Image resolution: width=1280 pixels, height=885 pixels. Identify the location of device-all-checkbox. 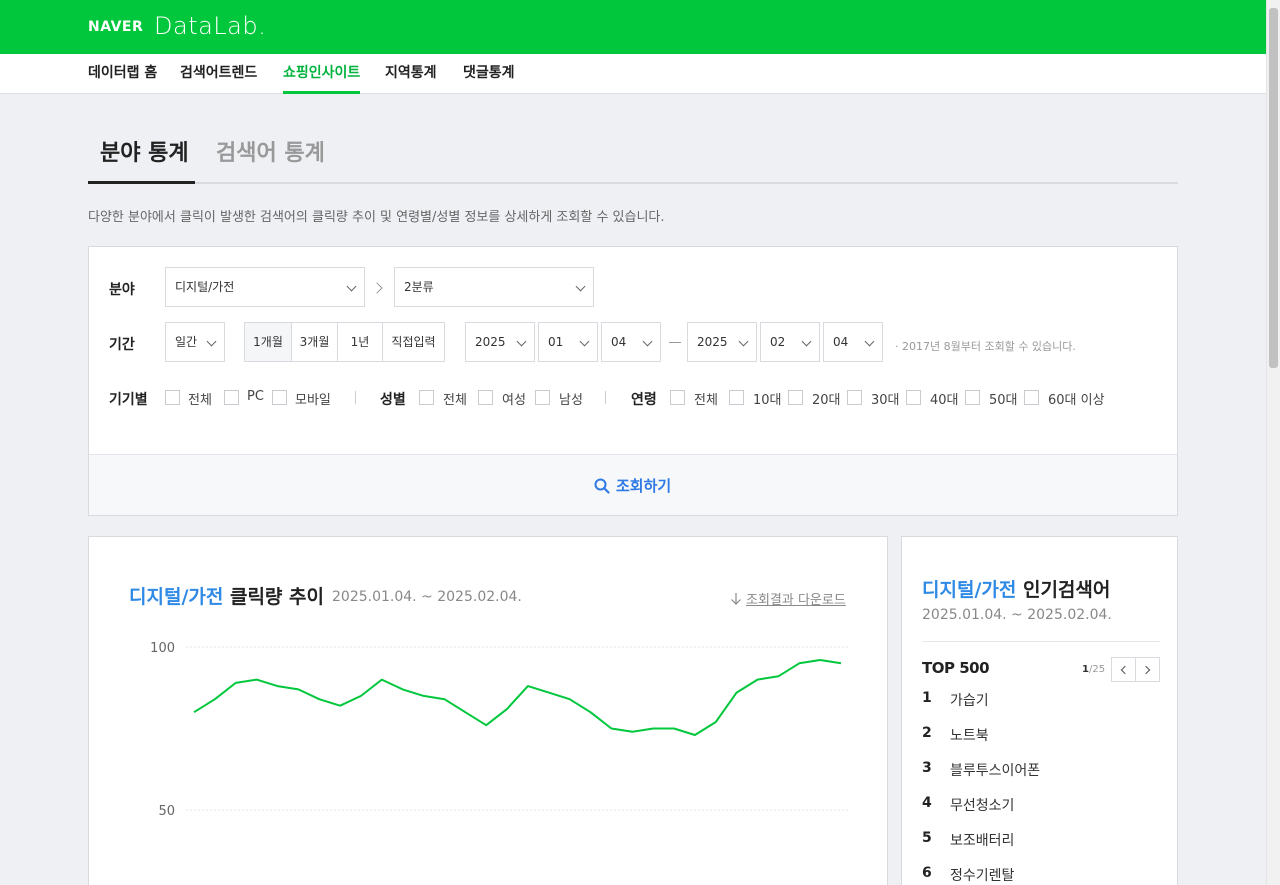
(172, 397).